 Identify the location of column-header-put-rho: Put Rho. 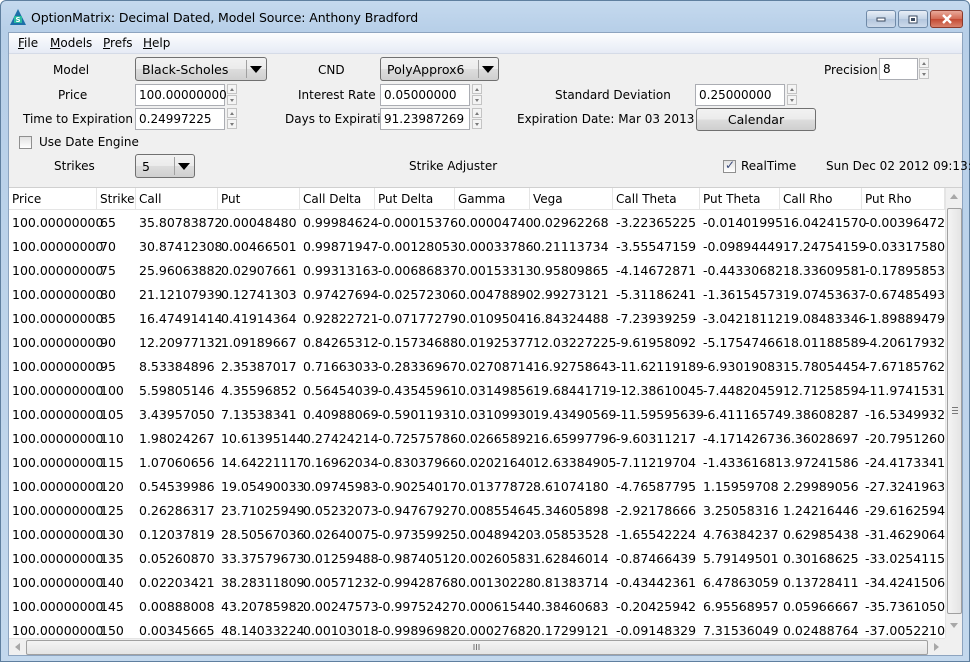
(903, 199).